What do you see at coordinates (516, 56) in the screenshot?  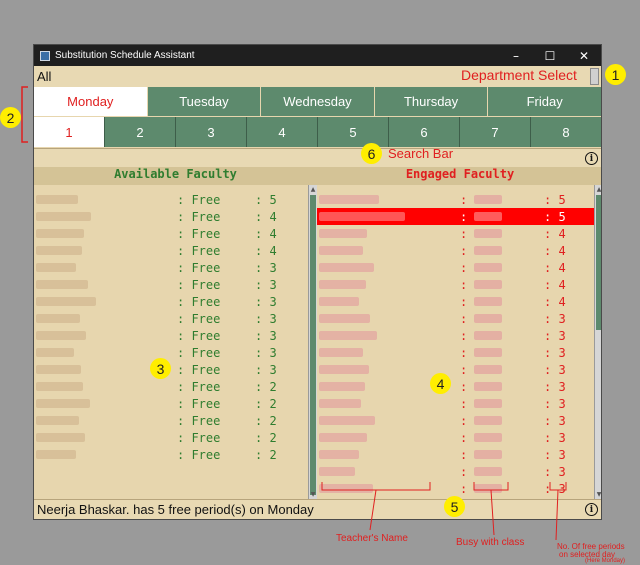 I see `minimize-button: –` at bounding box center [516, 56].